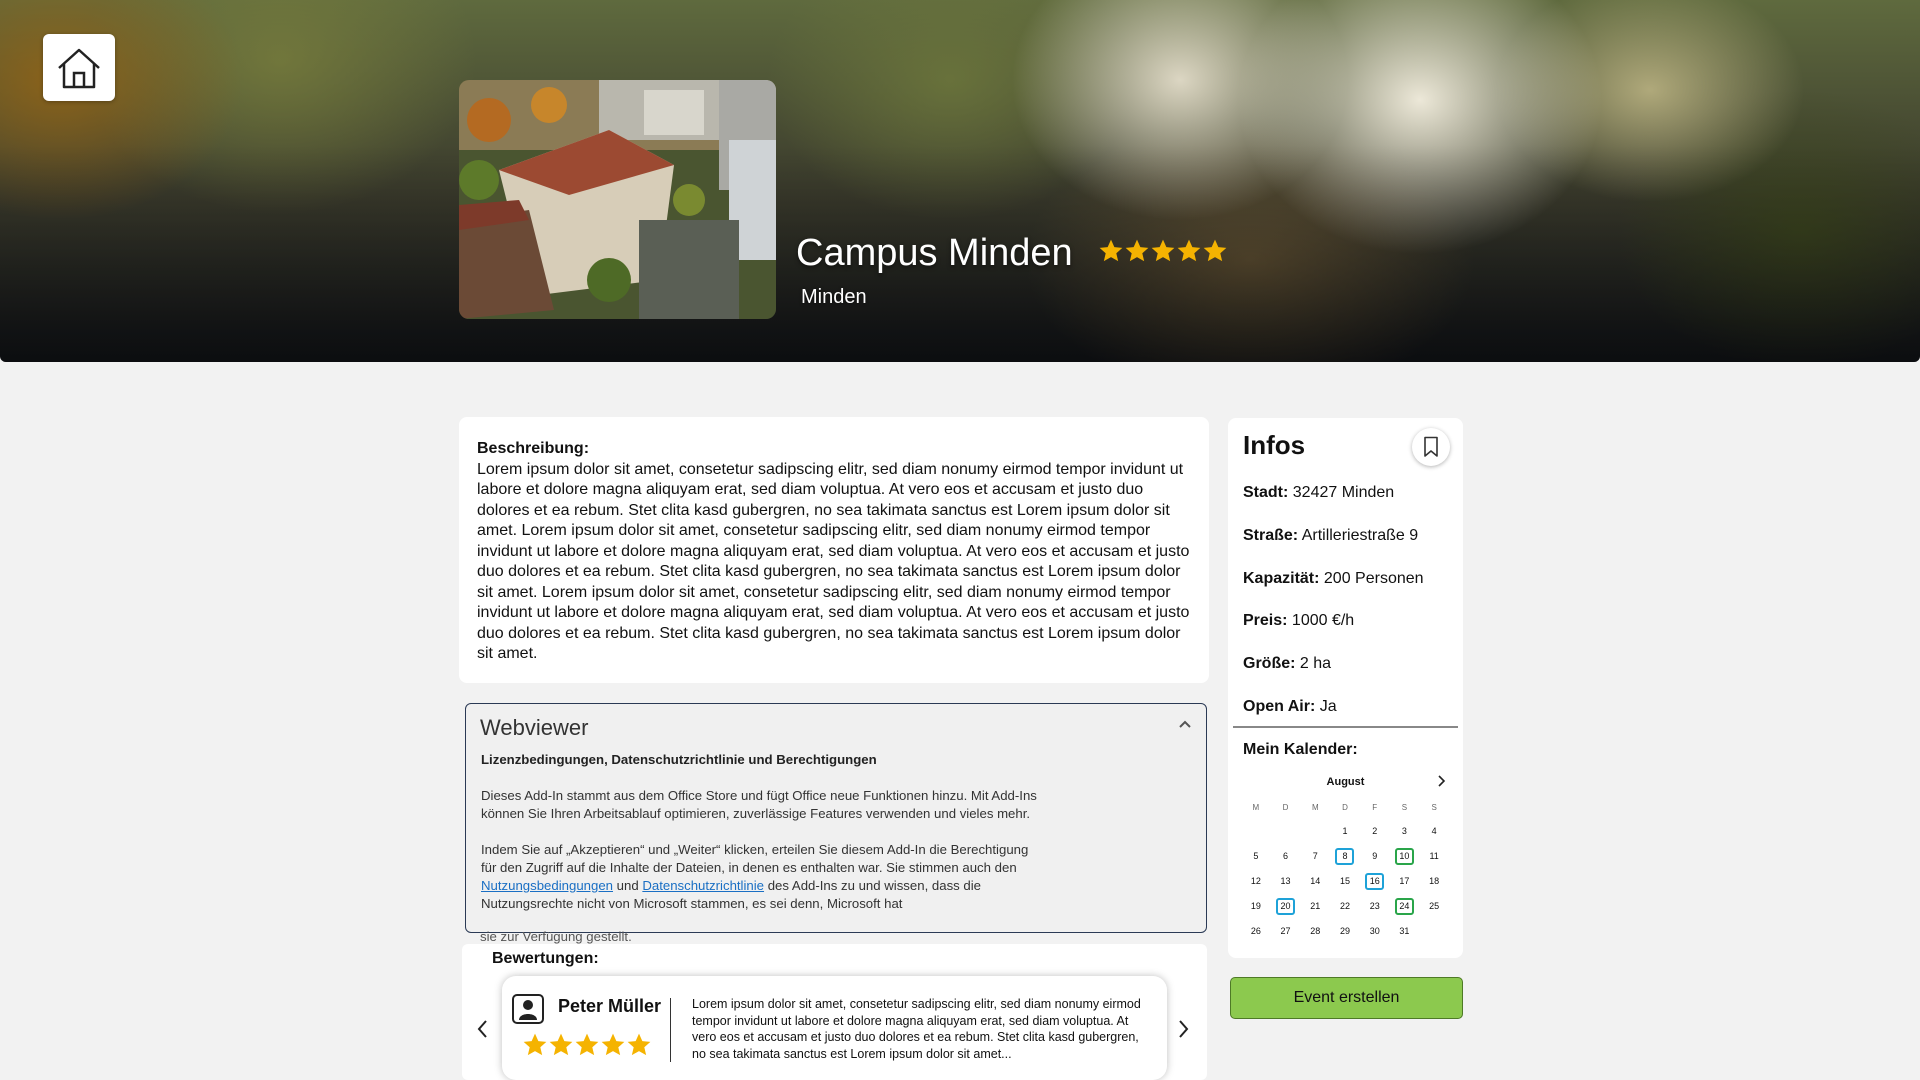  What do you see at coordinates (1360, 535) in the screenshot?
I see `info-value: Artilleriestraße 9` at bounding box center [1360, 535].